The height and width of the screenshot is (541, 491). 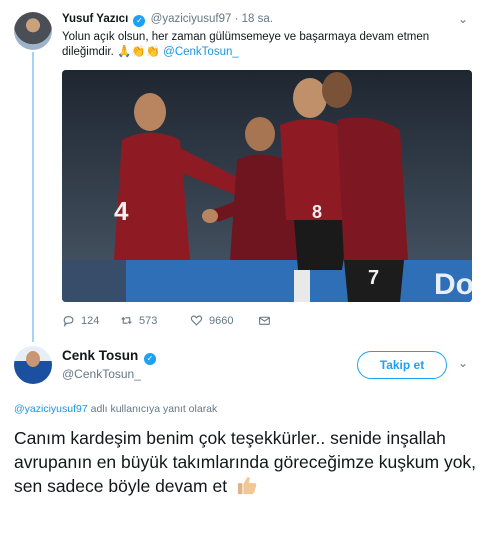 I want to click on reply-count: 124, so click(x=90, y=320).